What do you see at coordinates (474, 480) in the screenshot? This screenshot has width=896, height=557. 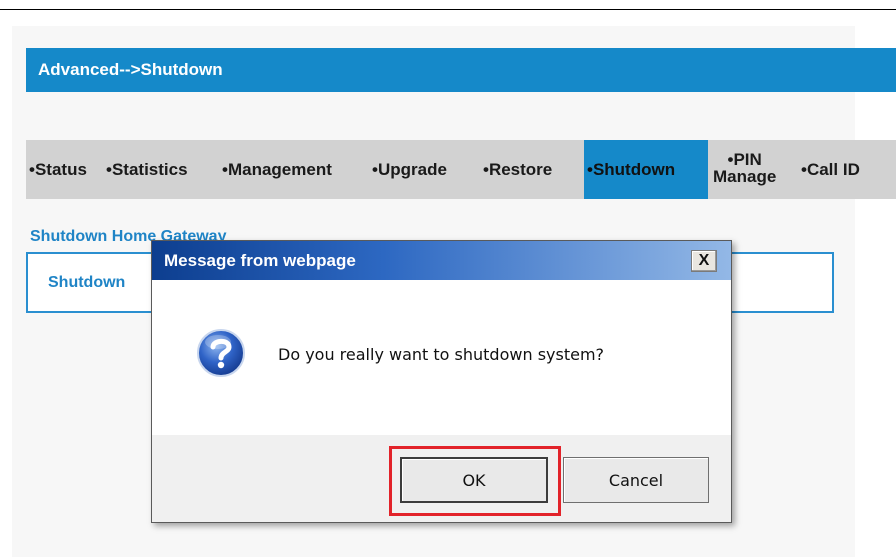 I see `ok-button: OK` at bounding box center [474, 480].